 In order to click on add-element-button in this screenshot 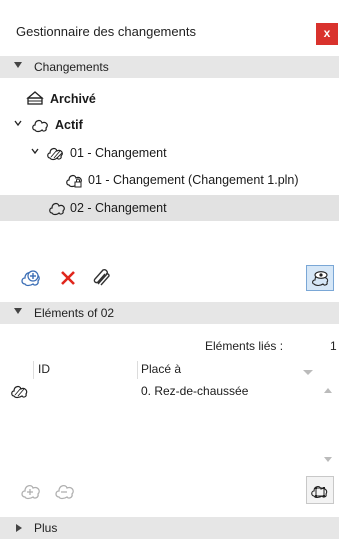, I will do `click(31, 491)`.